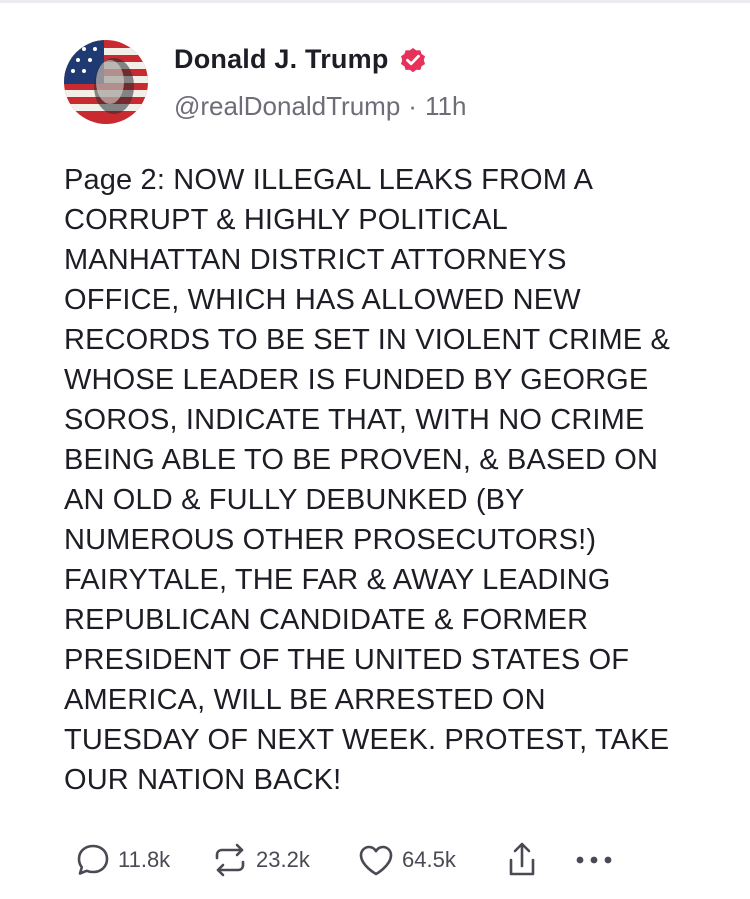 The height and width of the screenshot is (899, 750). I want to click on more-options-button, so click(594, 860).